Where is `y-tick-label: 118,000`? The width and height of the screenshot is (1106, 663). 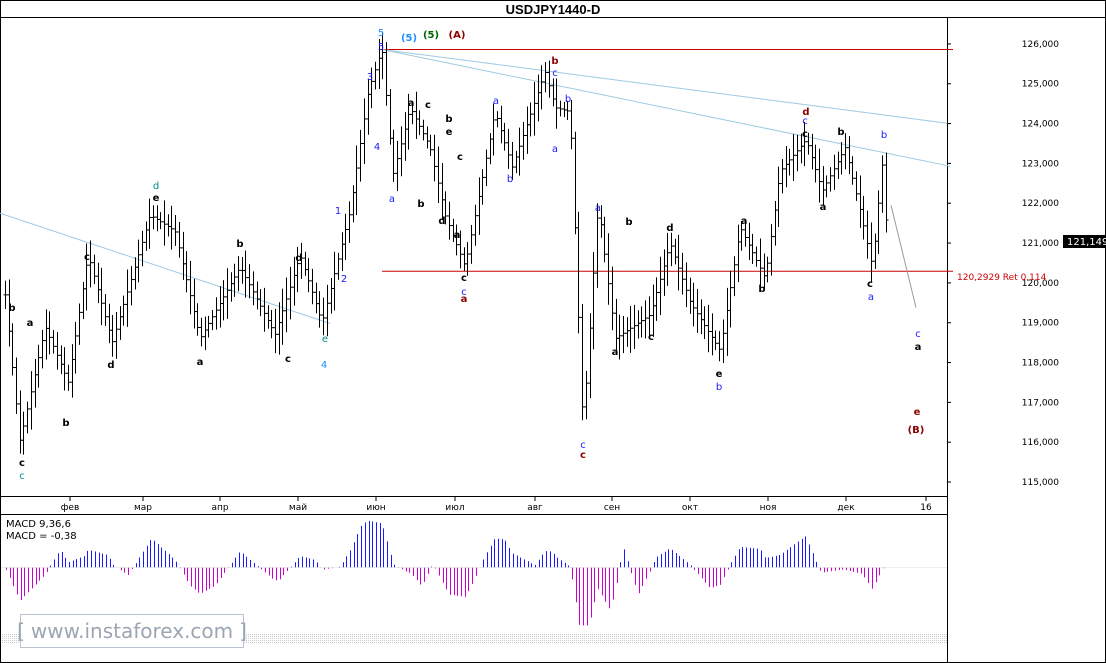
y-tick-label: 118,000 is located at coordinates (1040, 364).